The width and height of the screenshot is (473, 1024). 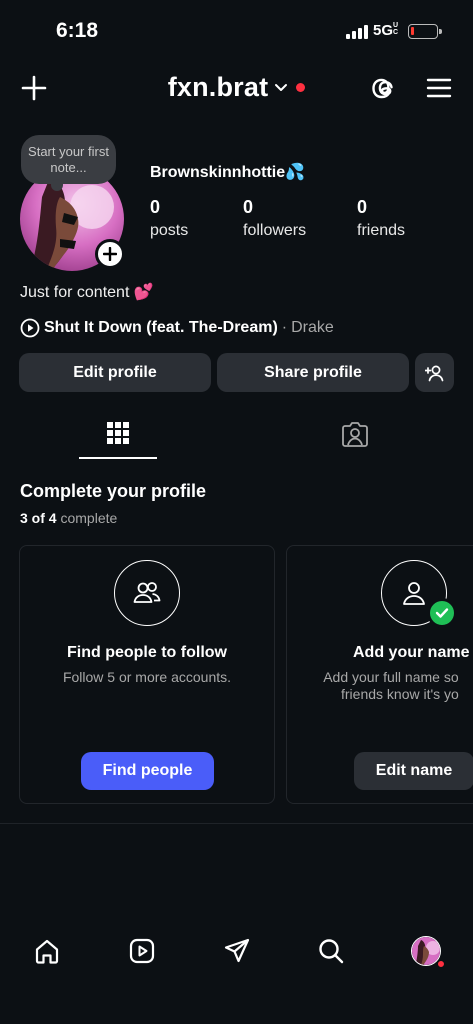 I want to click on header-username: fxn.brat, so click(x=218, y=87).